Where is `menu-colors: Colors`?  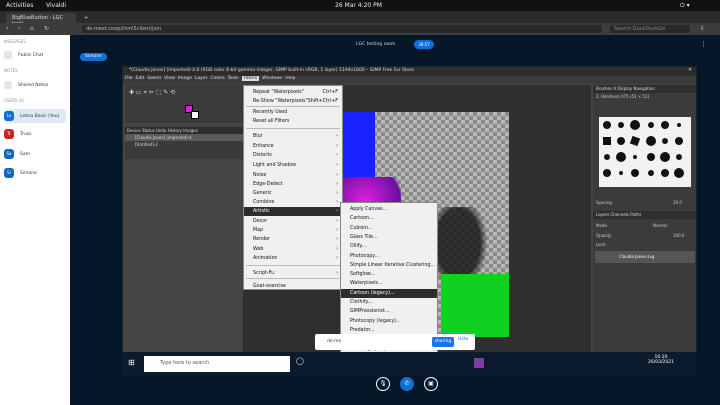
menu-colors: Colors is located at coordinates (217, 78).